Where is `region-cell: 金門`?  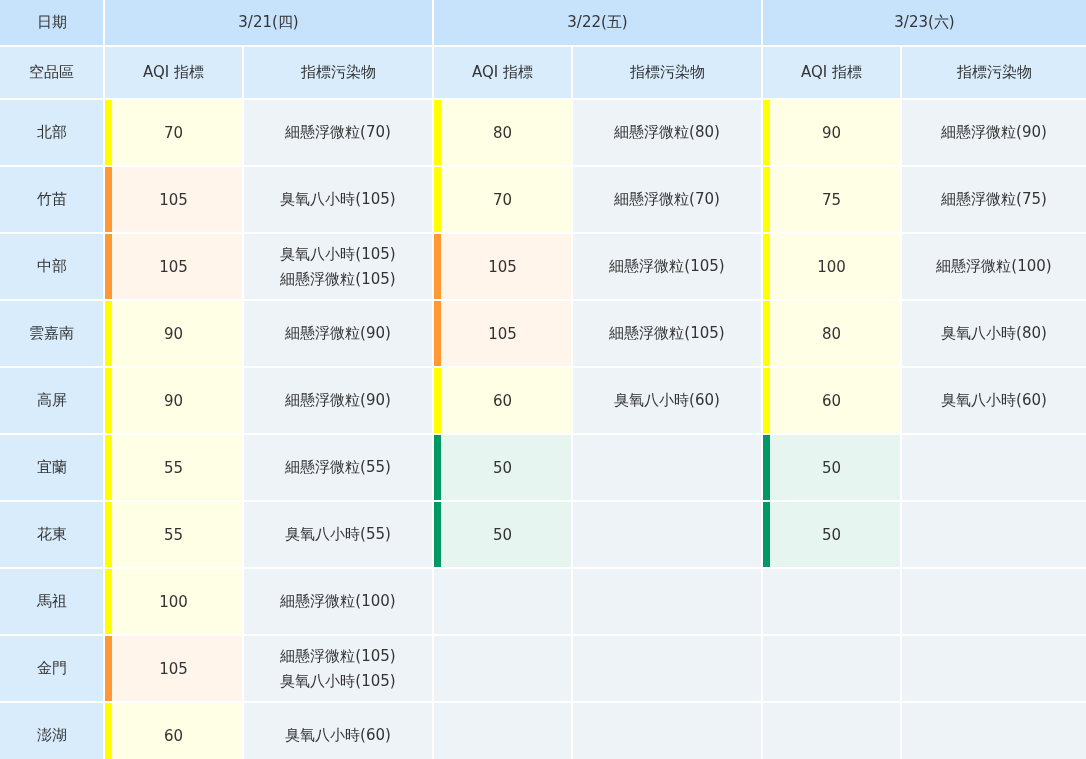 region-cell: 金門 is located at coordinates (51, 668).